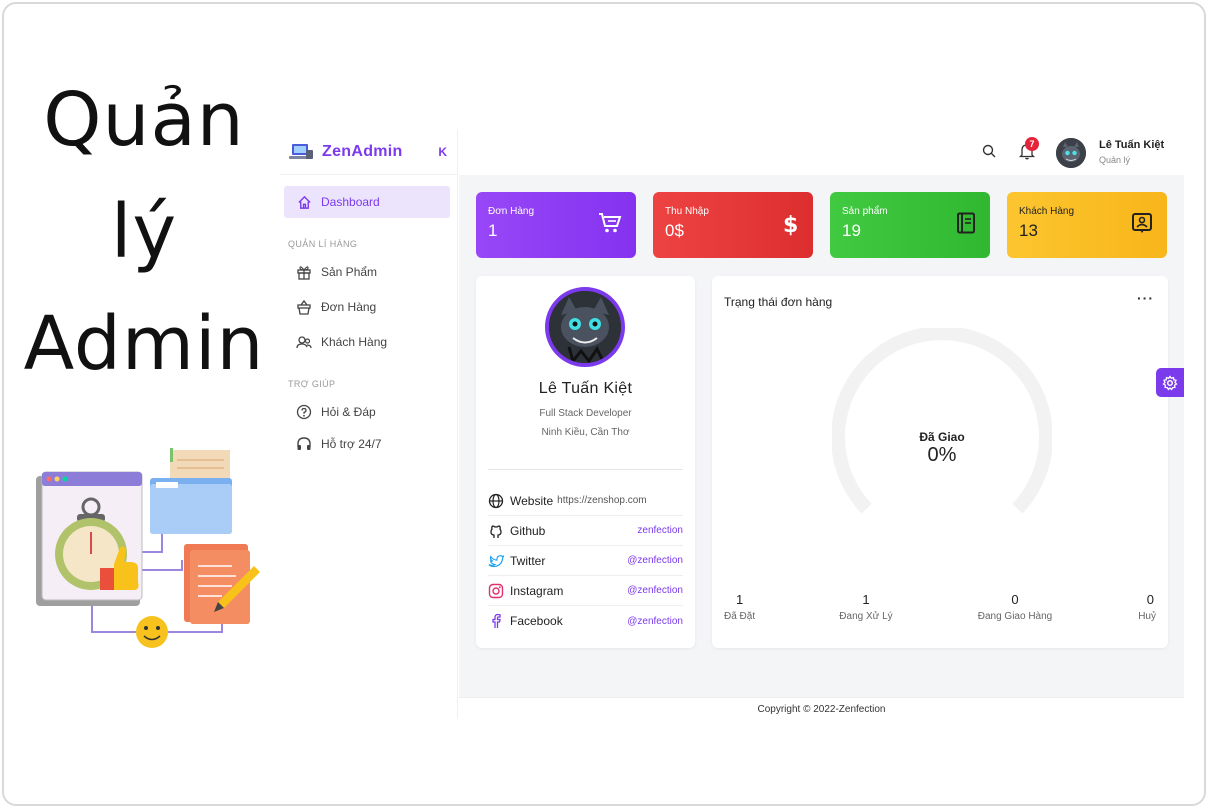 The height and width of the screenshot is (808, 1208). I want to click on sidebar-item-faq: Hỏi & Đáp, so click(367, 412).